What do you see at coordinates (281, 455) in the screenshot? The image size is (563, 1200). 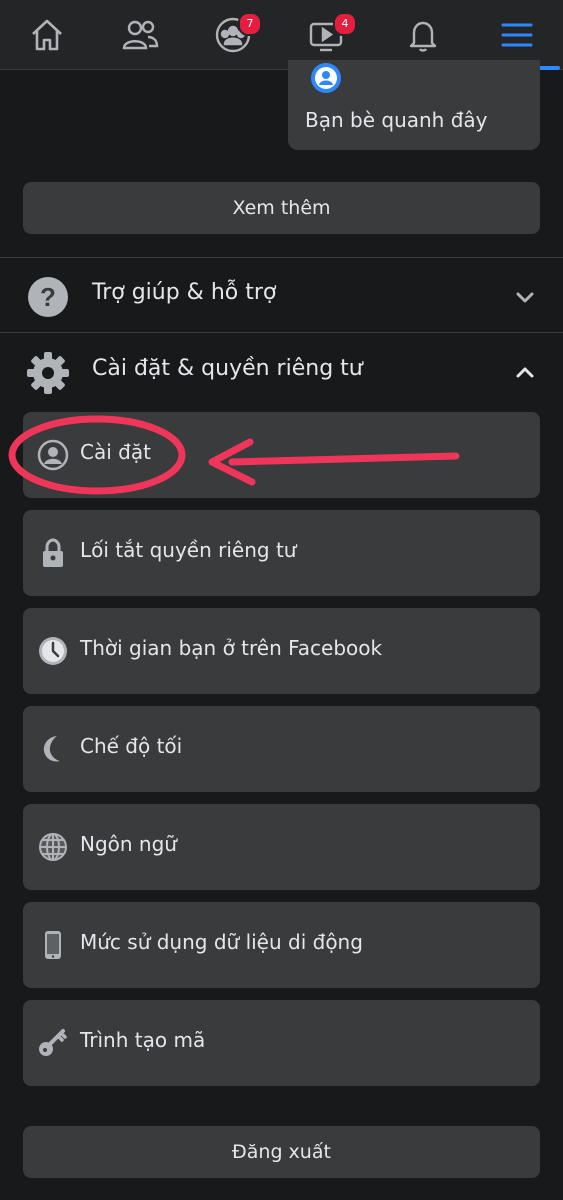 I see `menu-item-settings: Cài đặt` at bounding box center [281, 455].